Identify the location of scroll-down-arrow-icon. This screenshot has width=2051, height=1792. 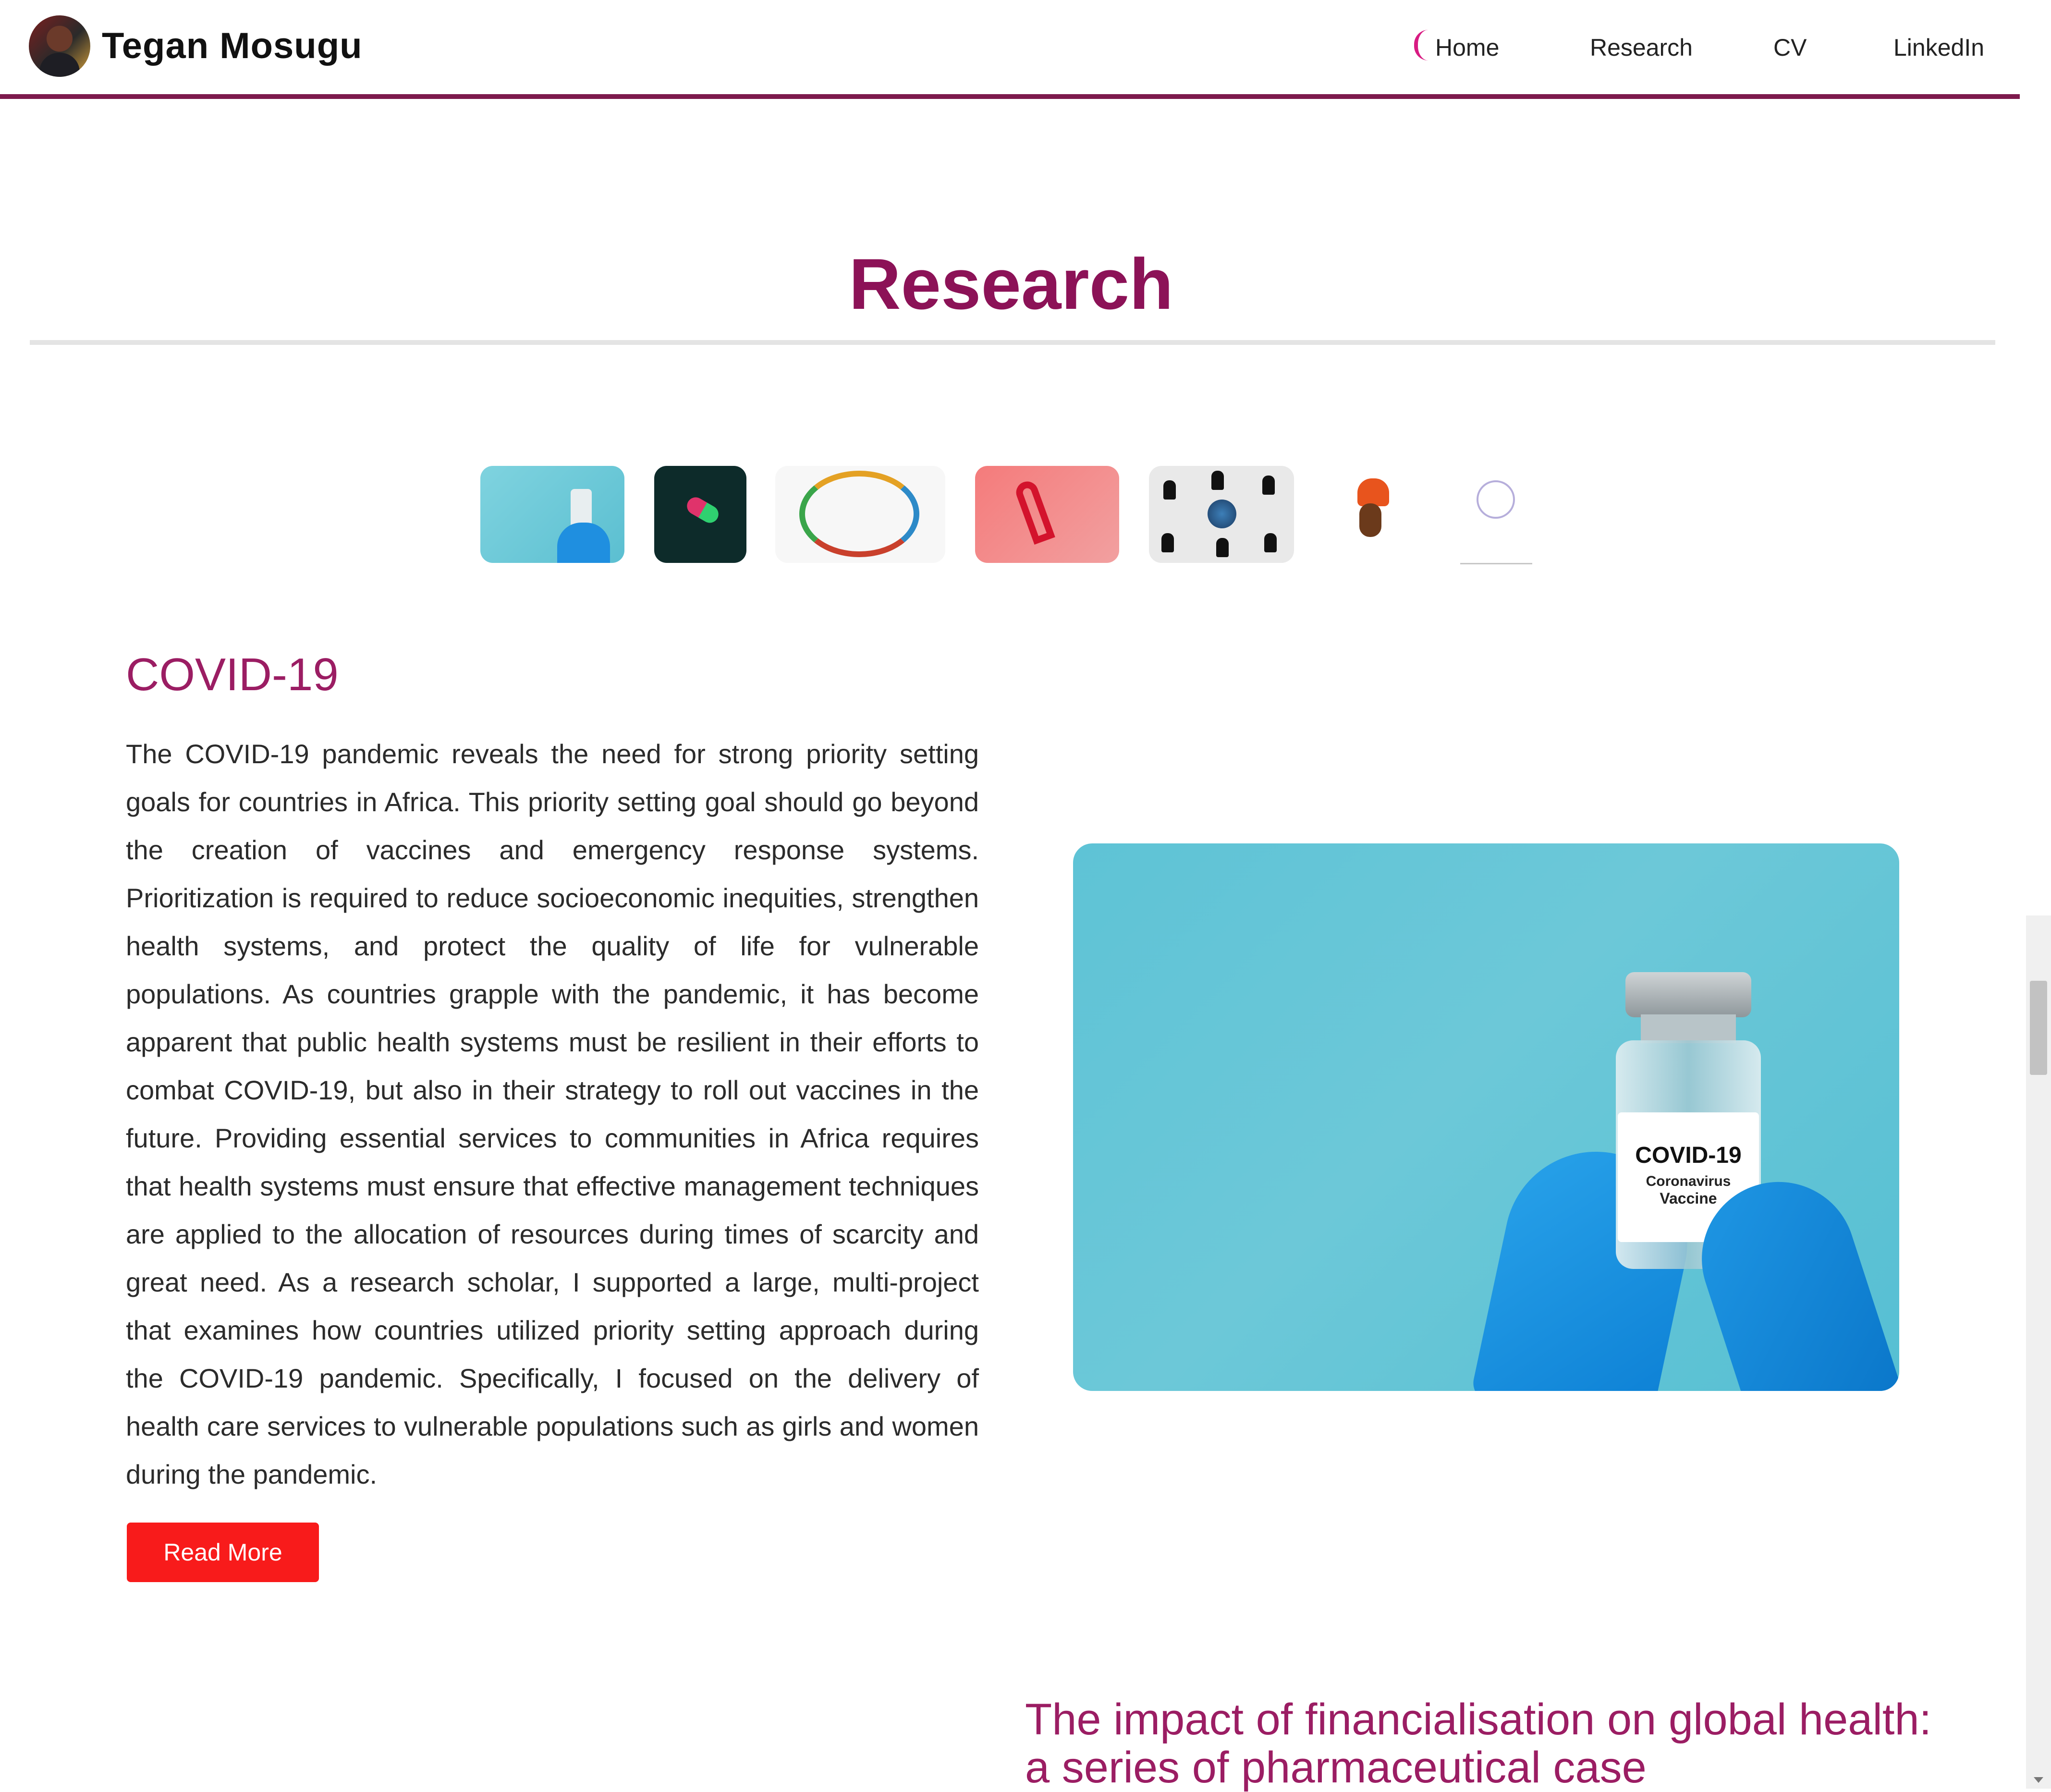
(2038, 1780).